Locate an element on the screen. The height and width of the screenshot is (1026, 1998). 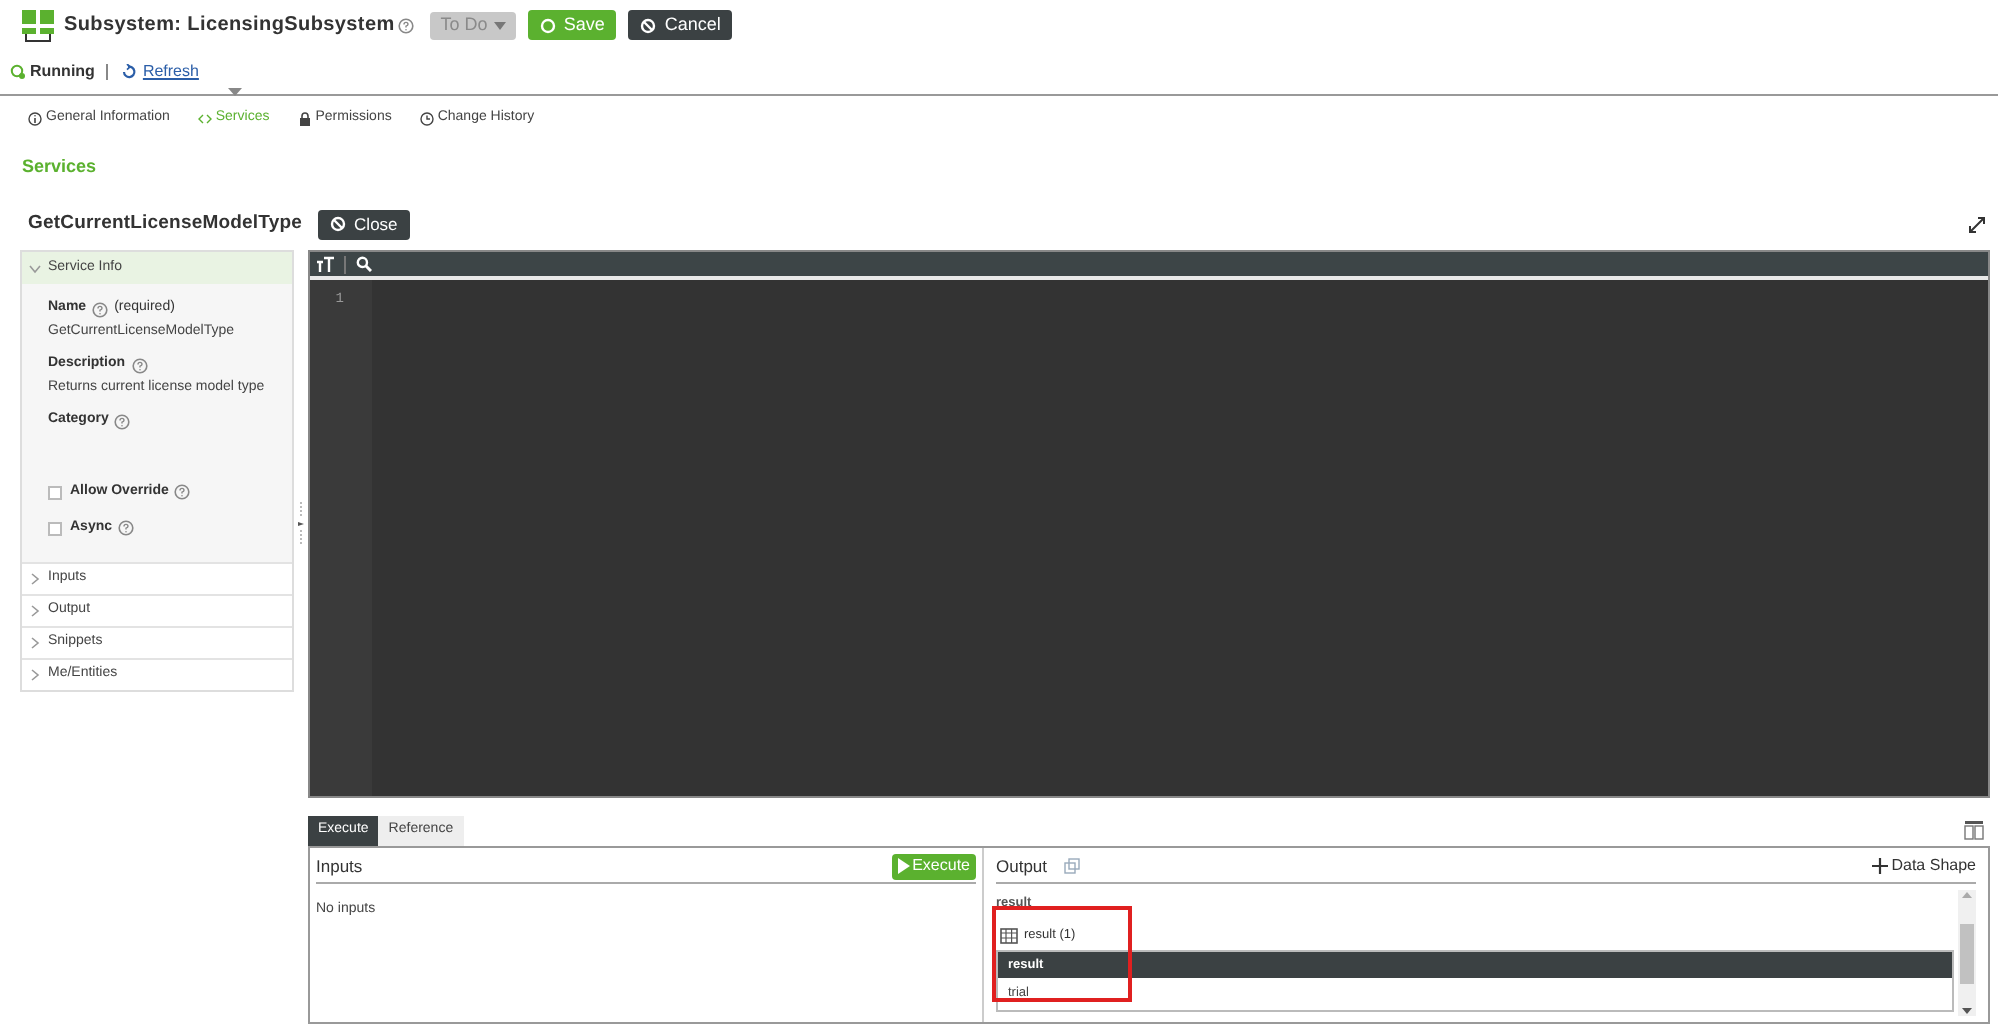
clock-icon is located at coordinates (426, 119).